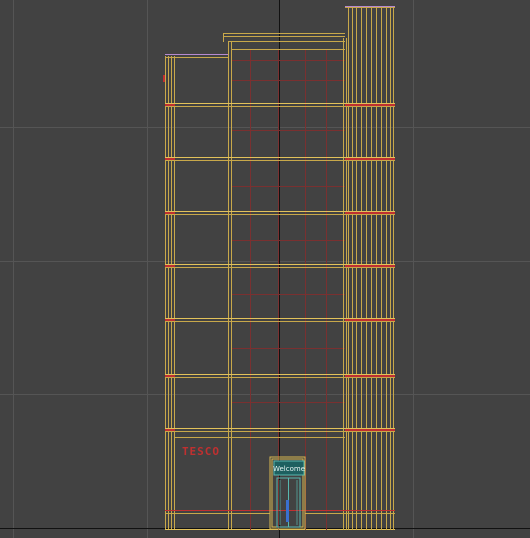  Describe the element at coordinates (201, 451) in the screenshot. I see `shop-signage-text: TESCO` at that location.